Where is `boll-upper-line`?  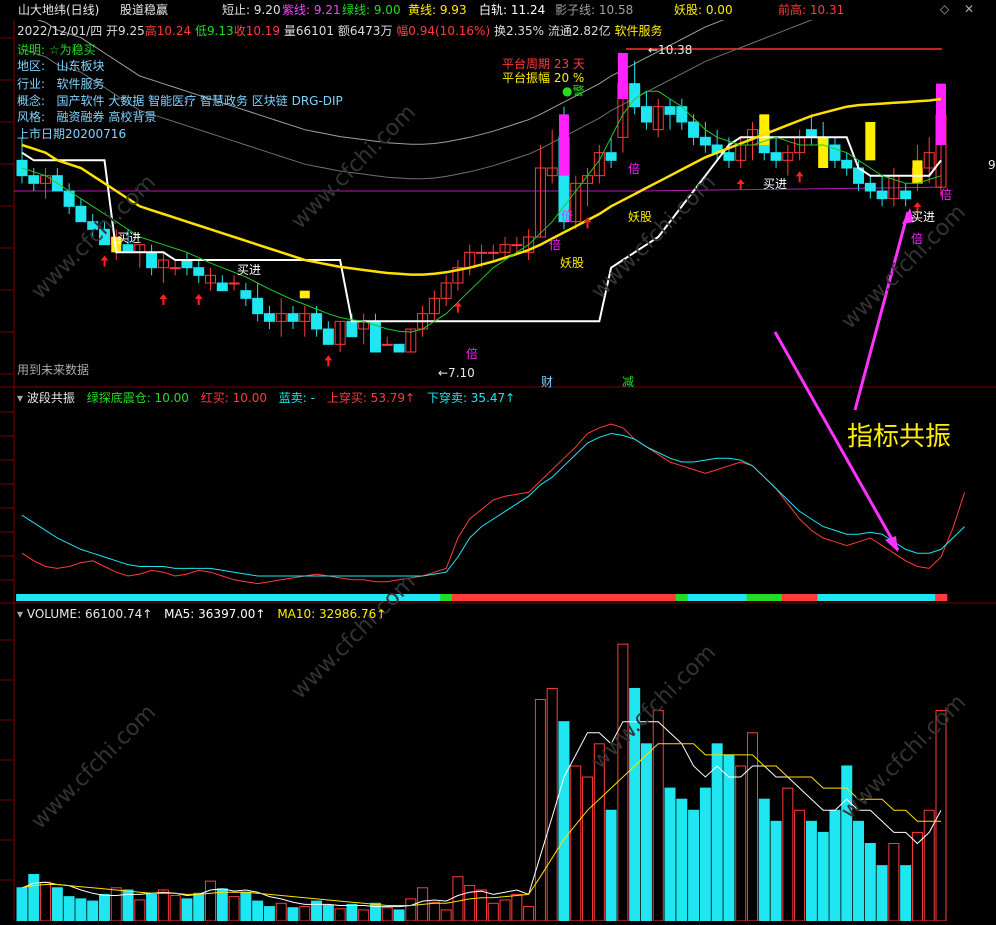 boll-upper-line is located at coordinates (398, 72).